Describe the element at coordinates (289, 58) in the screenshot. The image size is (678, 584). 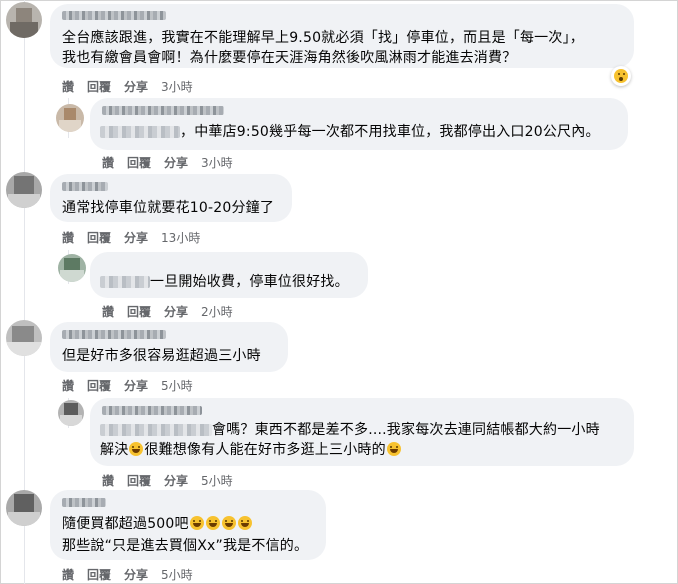
I see `comment-text: 我也有繳會員會啊！為什麼要停在天涯海角然後吹風淋雨才能進去消費？` at that location.